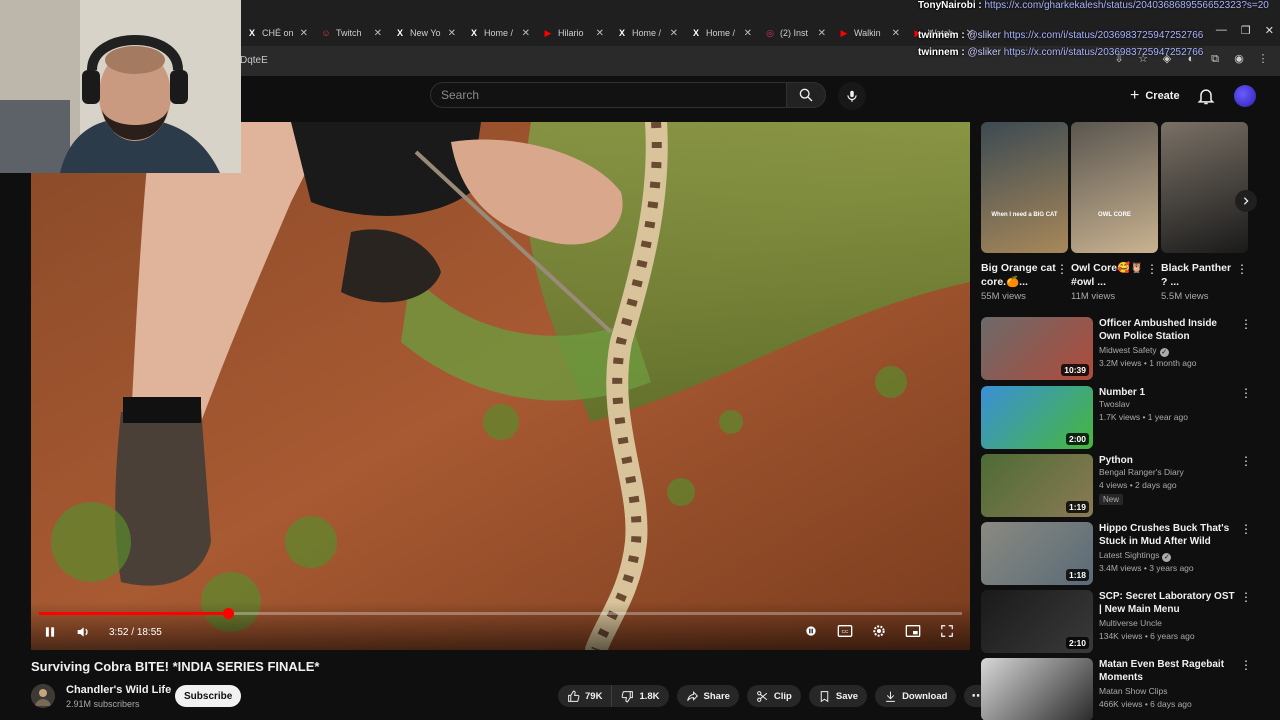 Image resolution: width=1280 pixels, height=720 pixels. Describe the element at coordinates (916, 696) in the screenshot. I see `download-button: Download` at that location.